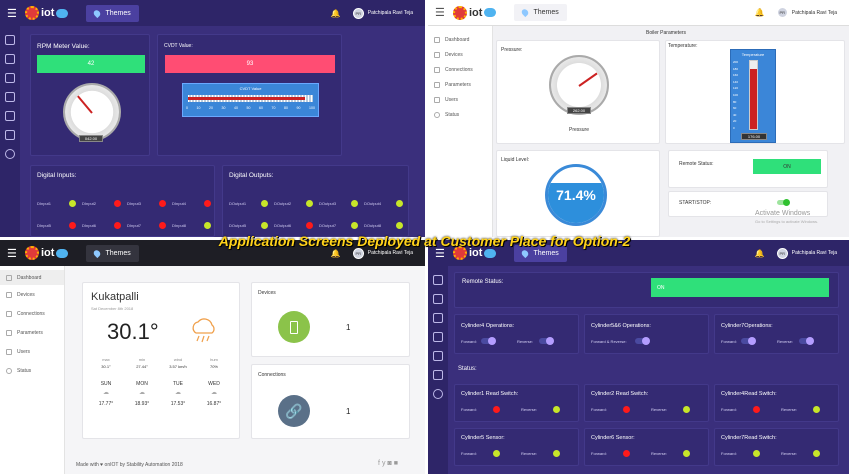 The image size is (849, 474). What do you see at coordinates (735, 121) in the screenshot?
I see `thermometer-tick-label: 20` at bounding box center [735, 121].